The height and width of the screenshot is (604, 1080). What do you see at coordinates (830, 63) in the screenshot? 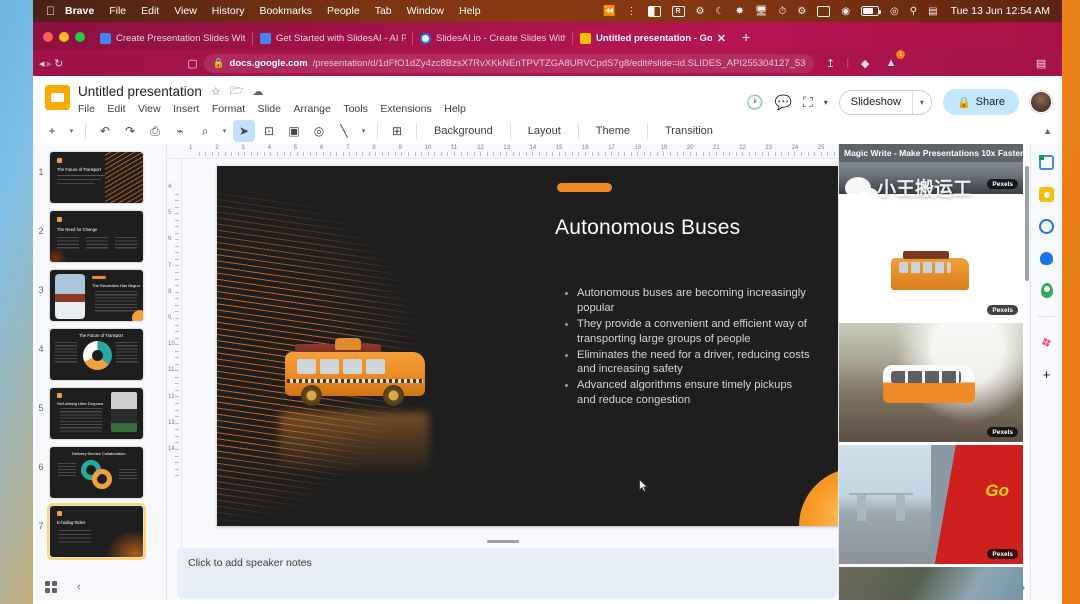
I see `share-icon: ↥` at bounding box center [830, 63].